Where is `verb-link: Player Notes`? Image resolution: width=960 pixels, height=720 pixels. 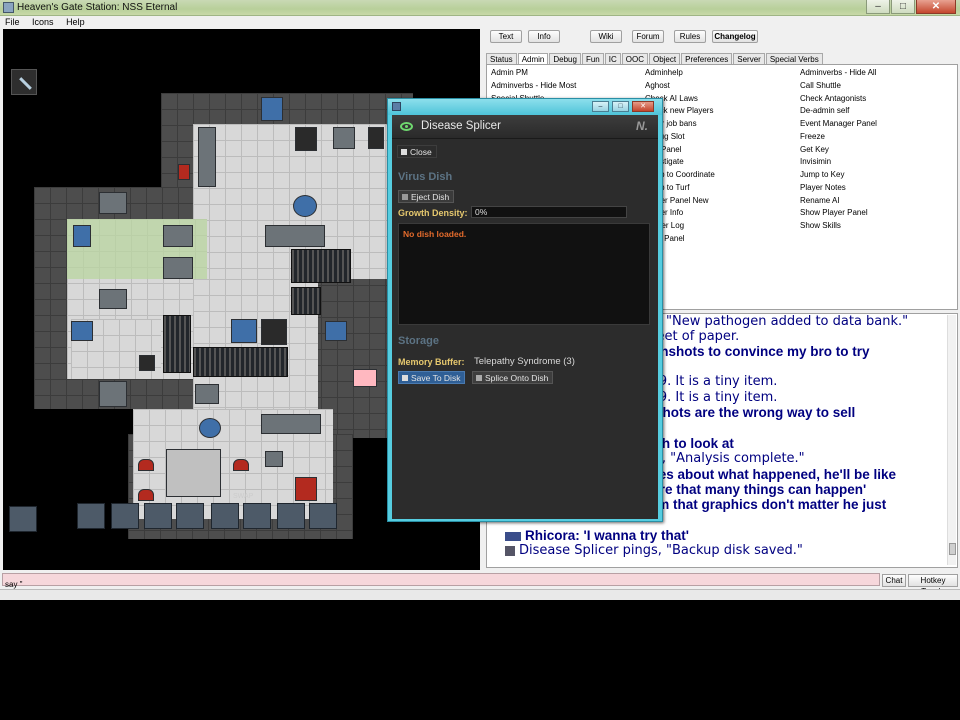 verb-link: Player Notes is located at coordinates (823, 187).